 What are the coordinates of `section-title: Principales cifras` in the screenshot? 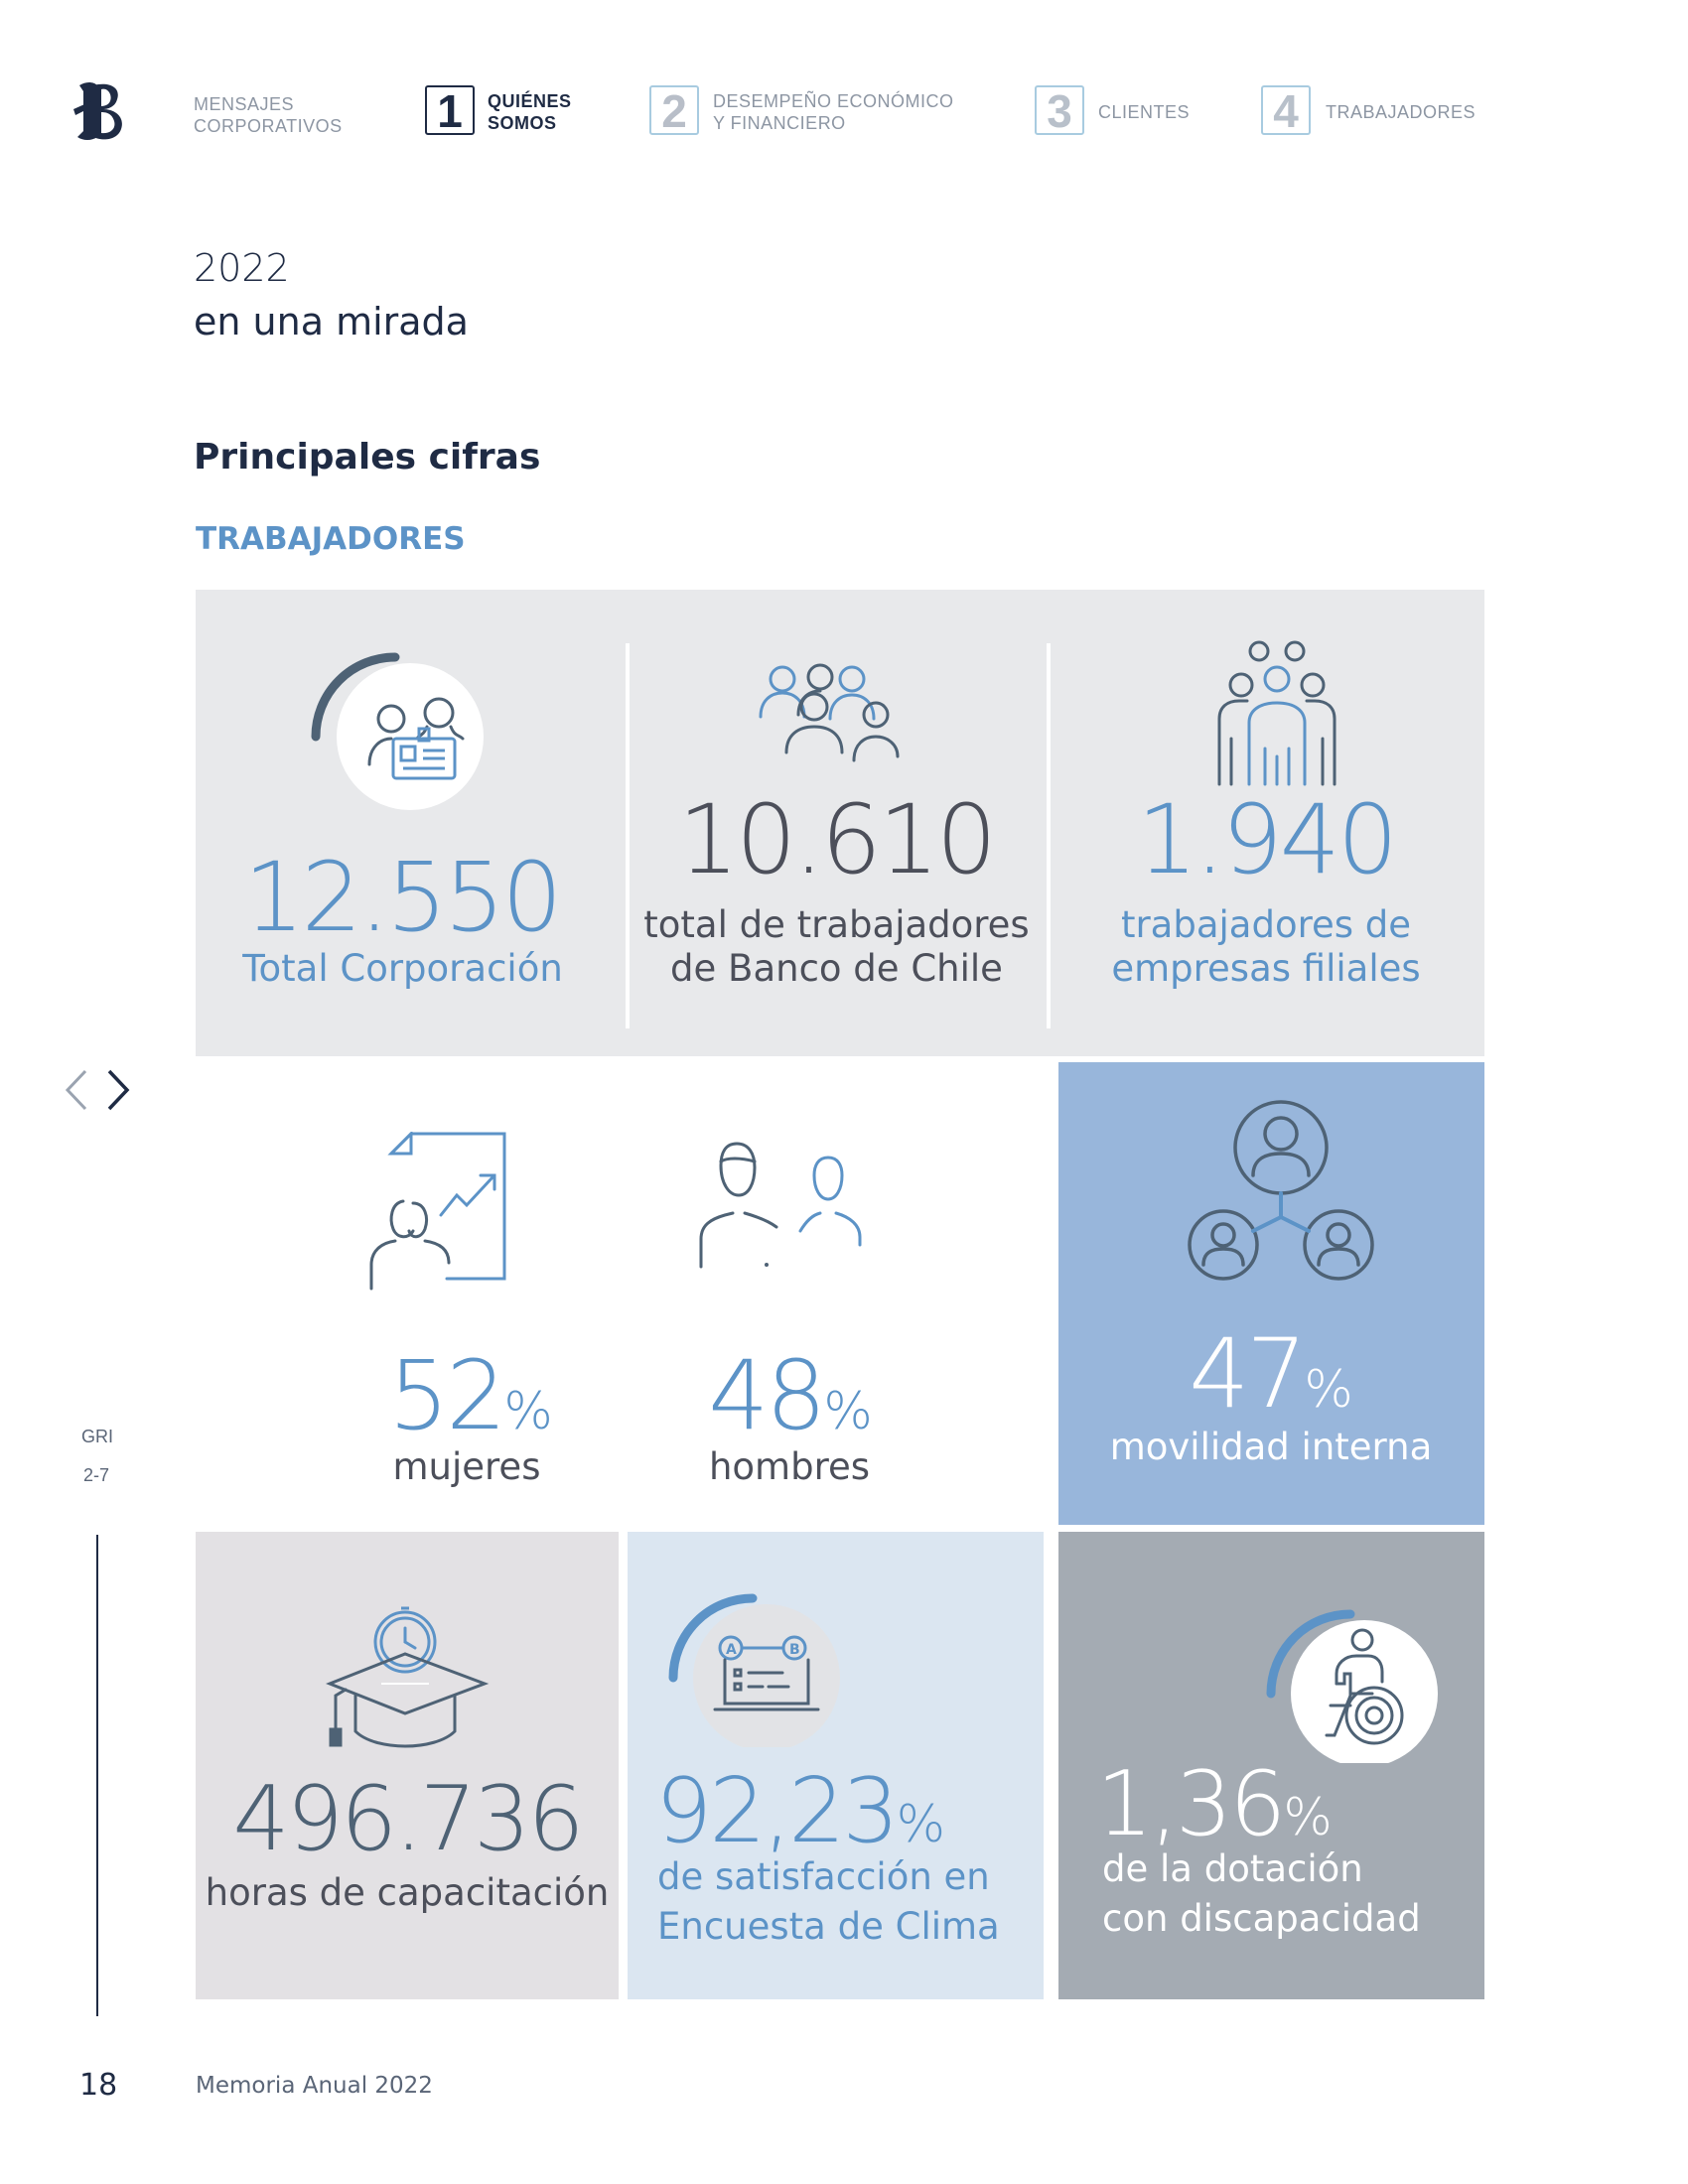 It's located at (367, 457).